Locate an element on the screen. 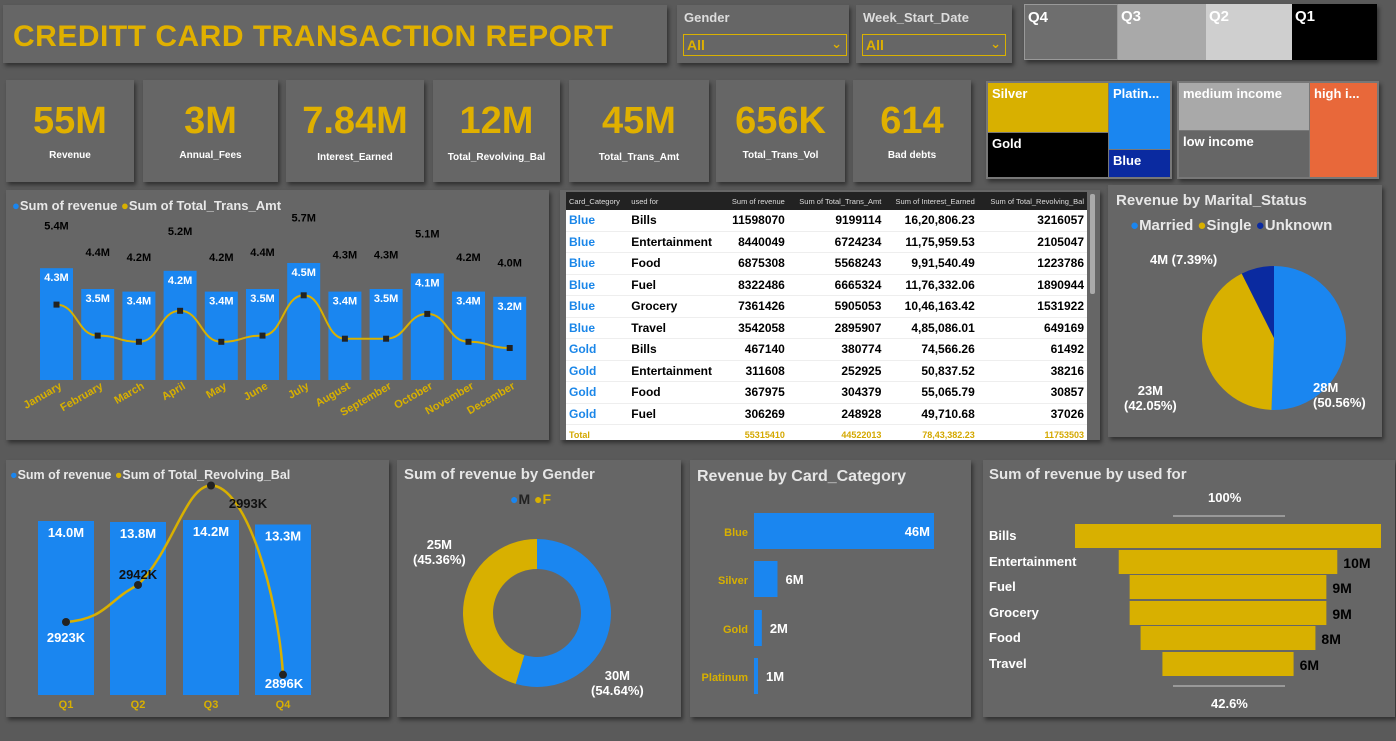 Image resolution: width=1396 pixels, height=741 pixels. married-value: 28M is located at coordinates (1326, 387).